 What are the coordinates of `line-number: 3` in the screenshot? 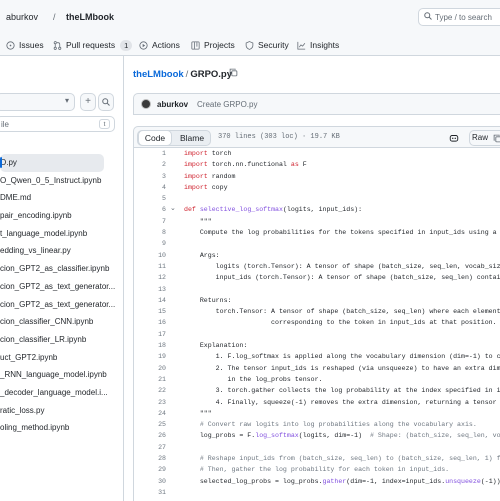 It's located at (150, 176).